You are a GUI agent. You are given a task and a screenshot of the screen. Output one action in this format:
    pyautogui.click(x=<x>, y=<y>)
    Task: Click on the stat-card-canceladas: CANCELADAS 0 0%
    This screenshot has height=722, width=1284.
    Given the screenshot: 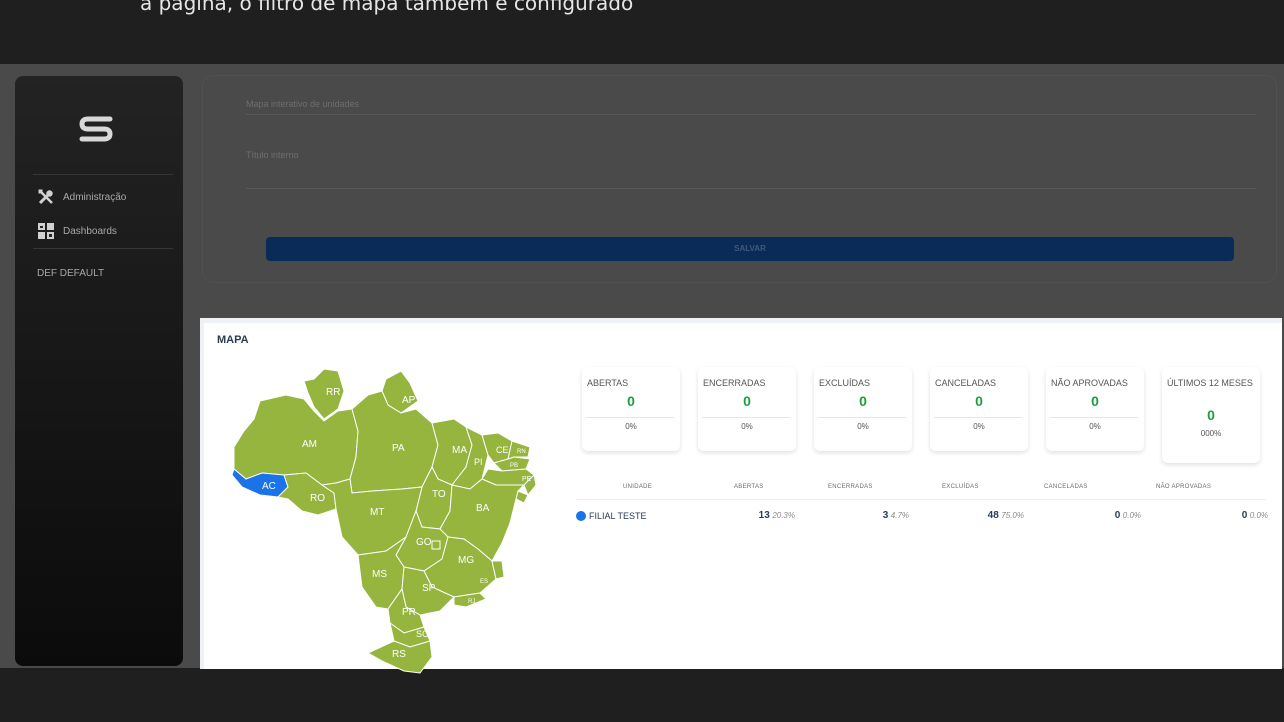 What is the action you would take?
    pyautogui.click(x=979, y=409)
    